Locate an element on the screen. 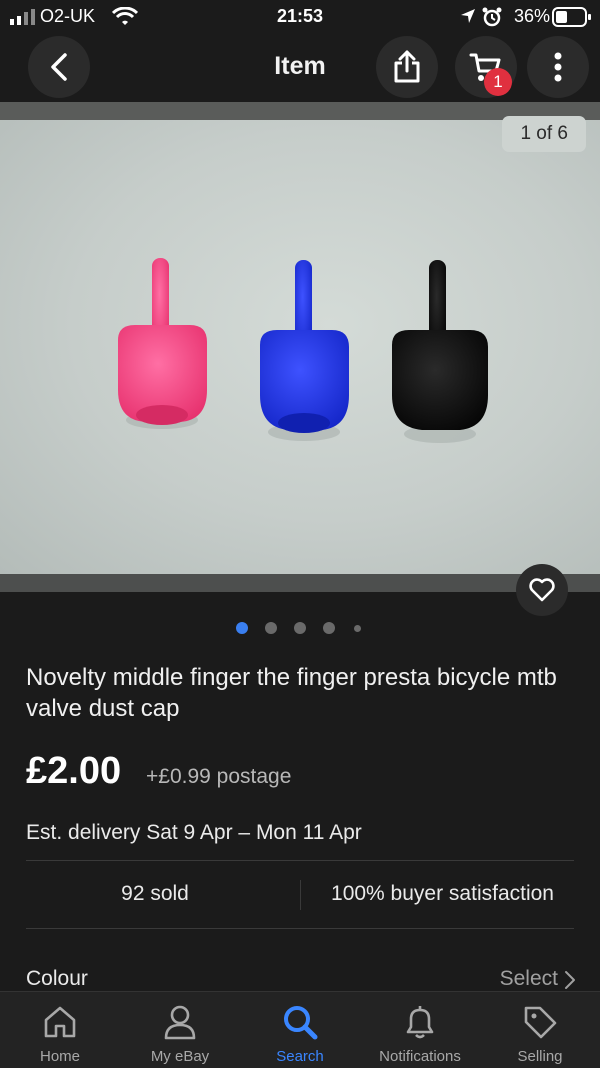 This screenshot has width=600, height=1068. postage-cost: +£0.99 postage is located at coordinates (219, 776).